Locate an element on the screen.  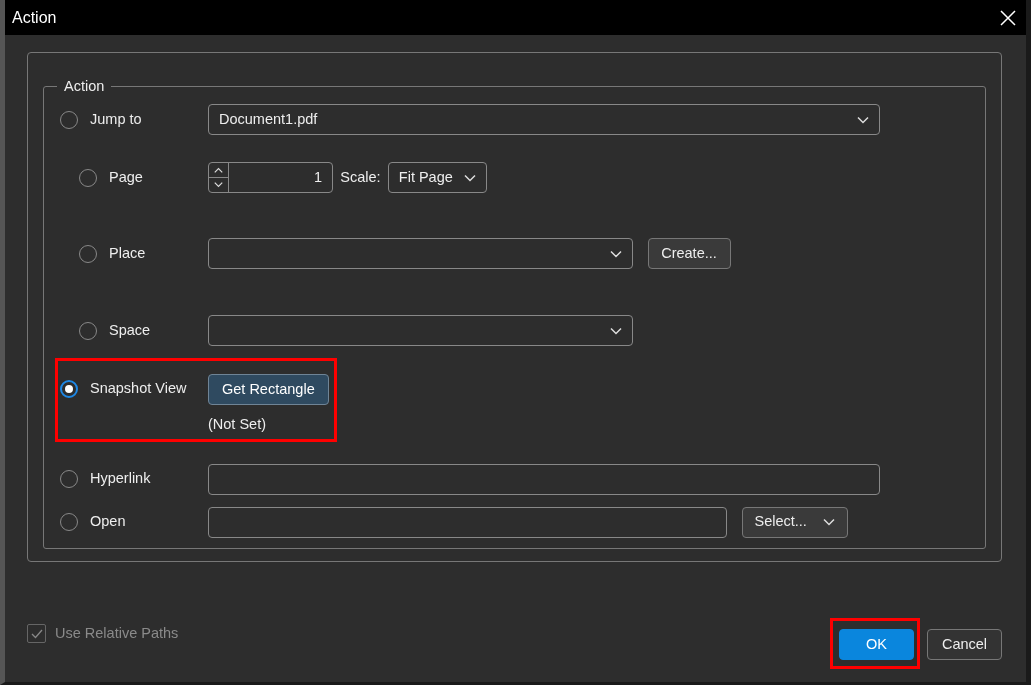
close-button is located at coordinates (1008, 17).